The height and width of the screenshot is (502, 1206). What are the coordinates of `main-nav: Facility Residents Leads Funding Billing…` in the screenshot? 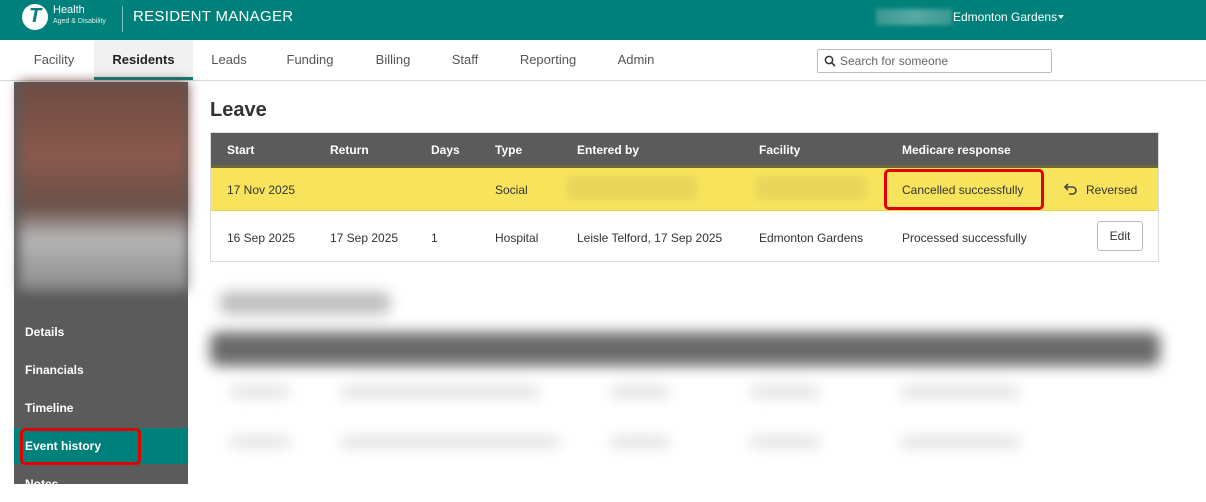 It's located at (603, 60).